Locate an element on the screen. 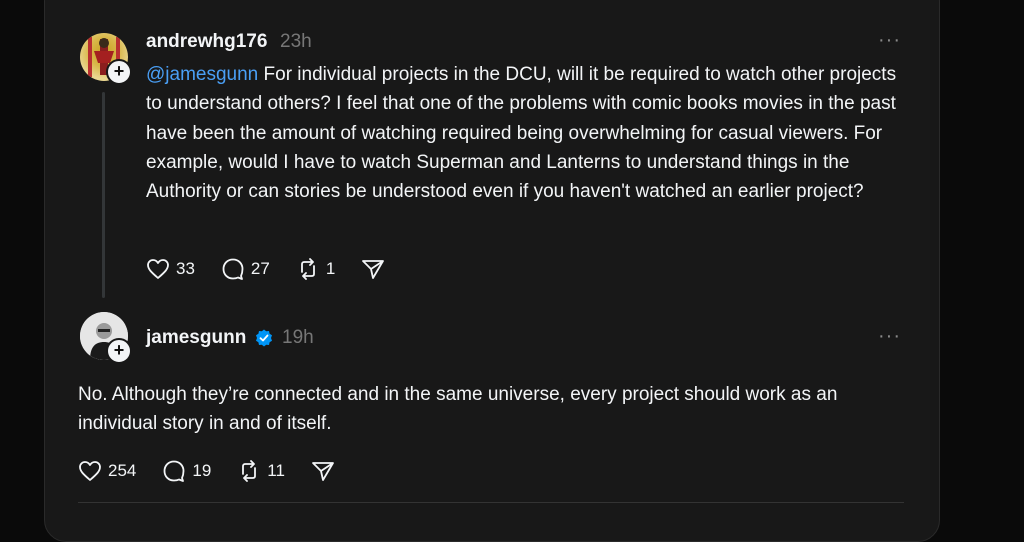 The image size is (1024, 542). thread-line is located at coordinates (103, 195).